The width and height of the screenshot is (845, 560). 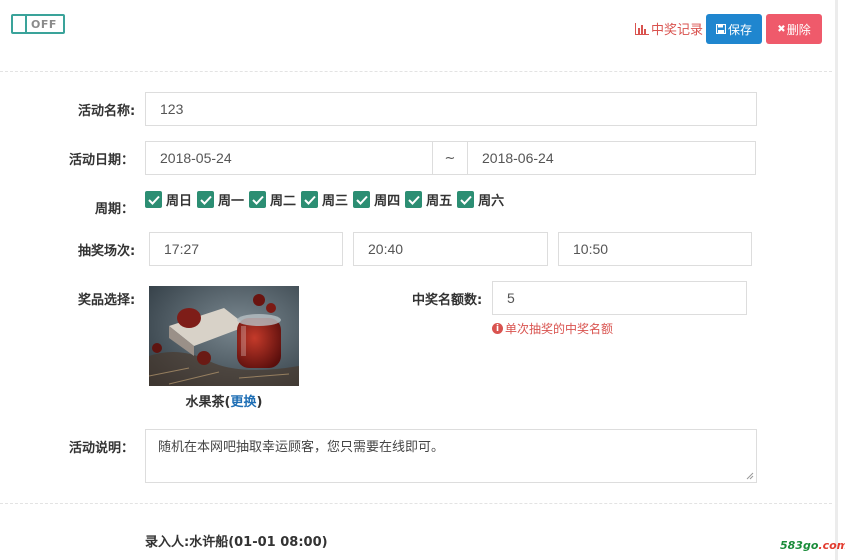 What do you see at coordinates (799, 545) in the screenshot?
I see `watermark-domain: 583go` at bounding box center [799, 545].